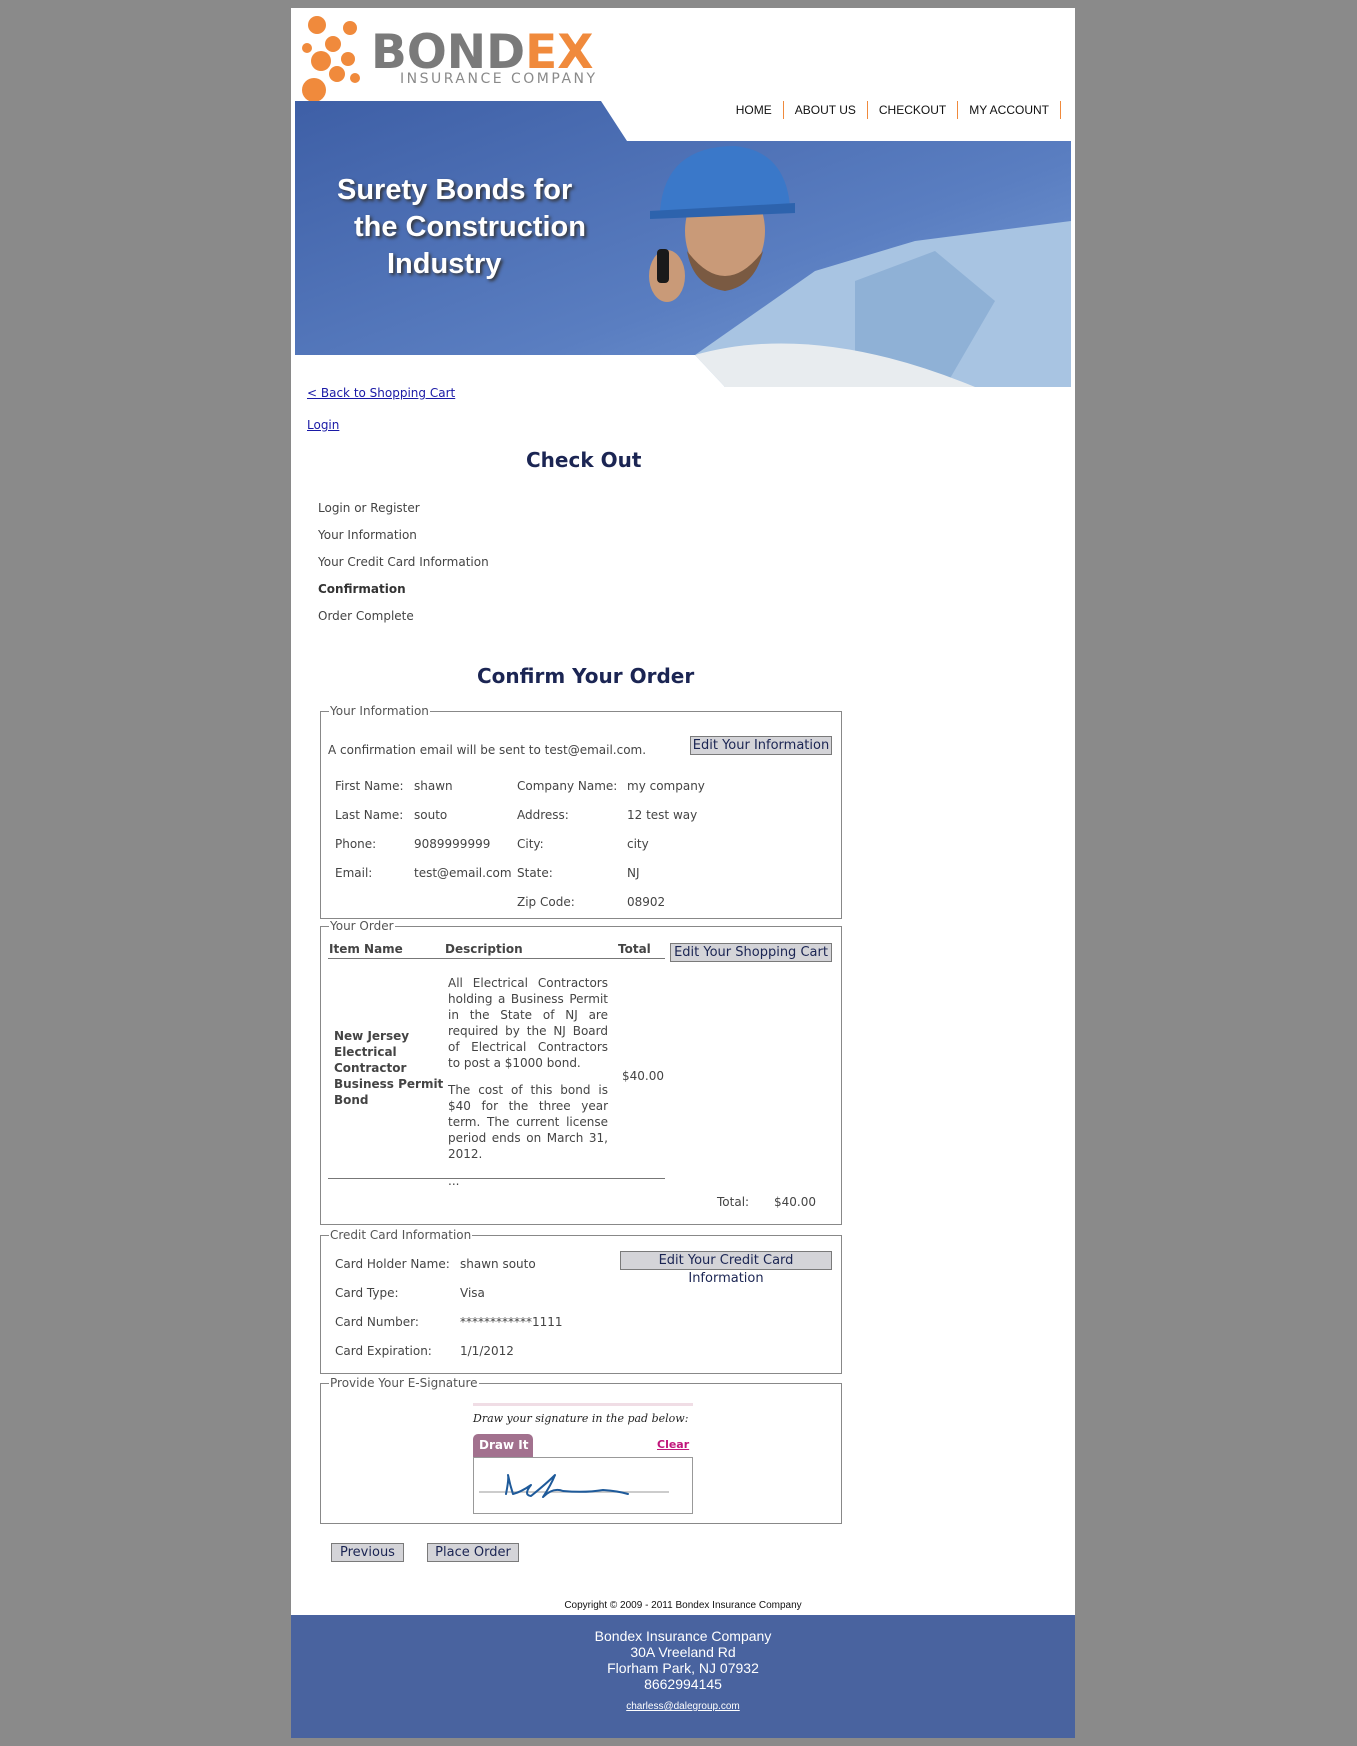 This screenshot has height=1746, width=1357. Describe the element at coordinates (535, 873) in the screenshot. I see `label-state: State:` at that location.